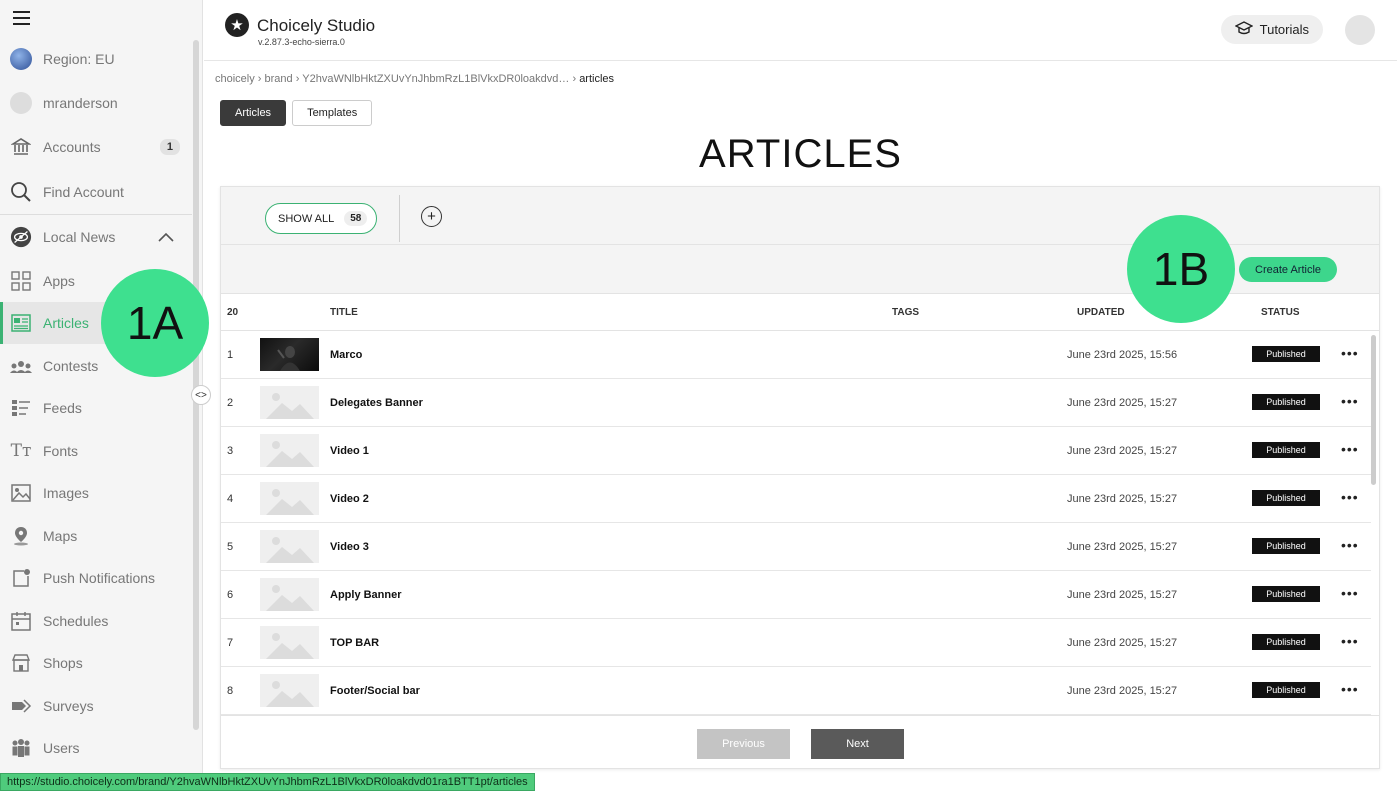  Describe the element at coordinates (344, 312) in the screenshot. I see `title-column-header: TITLE` at that location.